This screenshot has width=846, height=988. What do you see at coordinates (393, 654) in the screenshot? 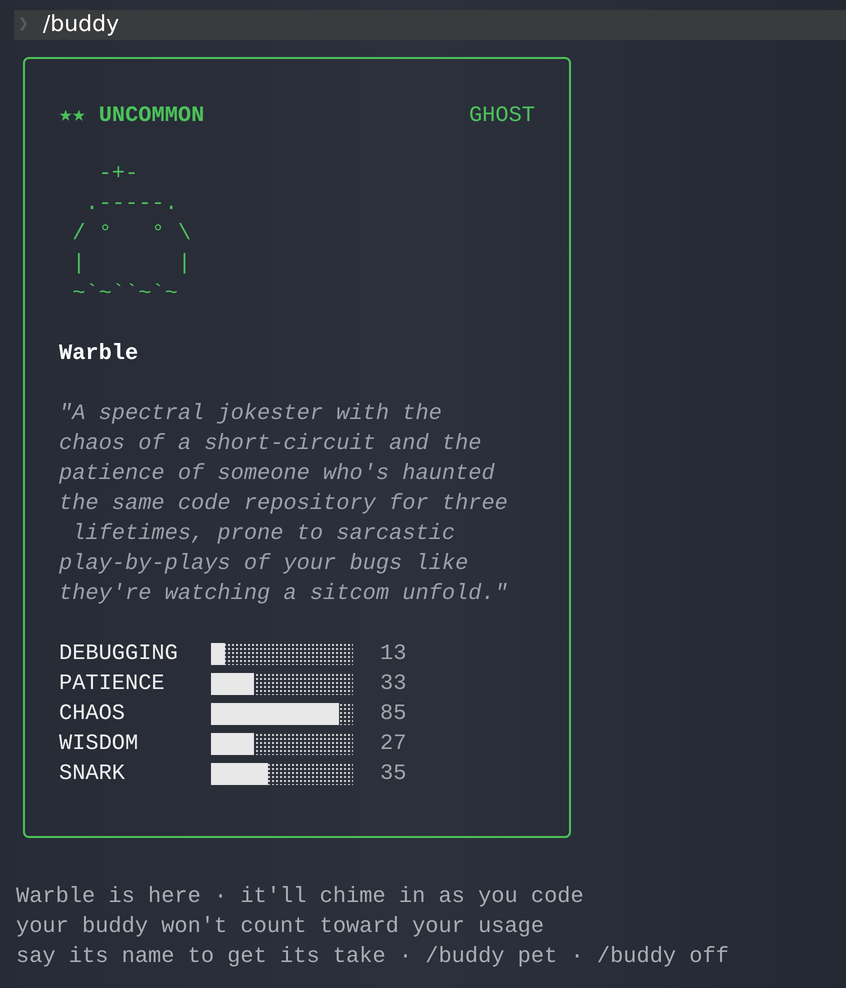
I see `stat-value: 13` at bounding box center [393, 654].